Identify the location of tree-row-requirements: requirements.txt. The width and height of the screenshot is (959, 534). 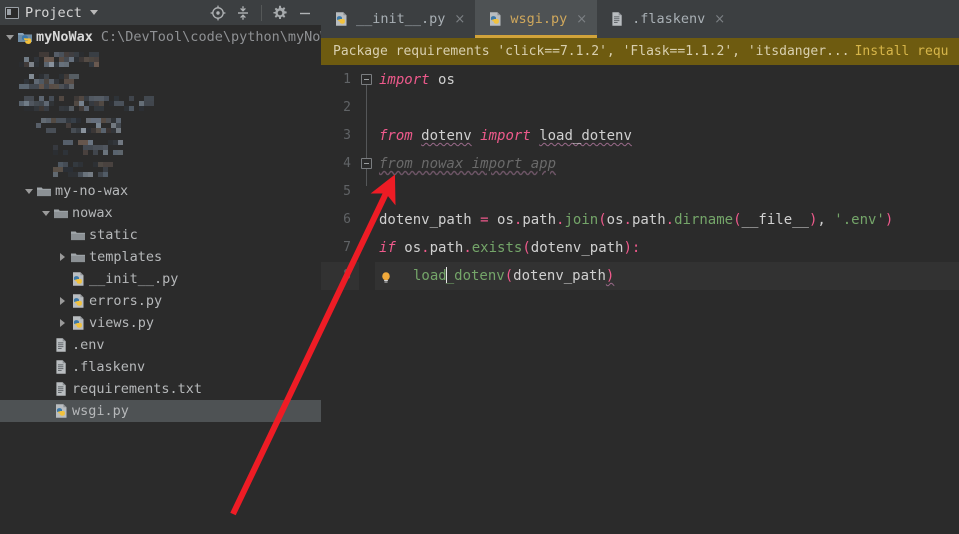
(160, 389).